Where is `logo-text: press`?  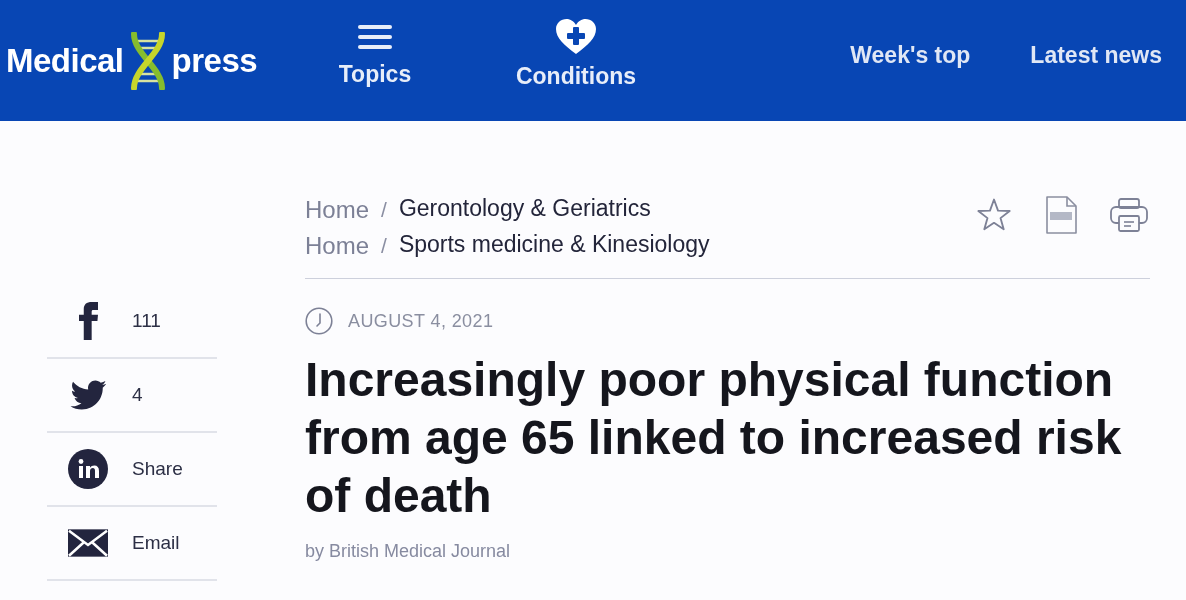 logo-text: press is located at coordinates (214, 60).